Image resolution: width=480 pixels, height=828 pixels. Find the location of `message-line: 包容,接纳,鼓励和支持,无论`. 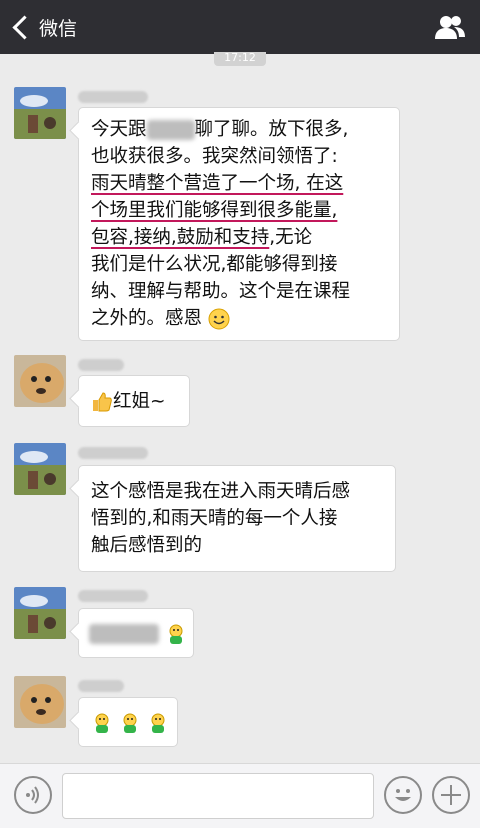

message-line: 包容,接纳,鼓励和支持,无论 is located at coordinates (239, 237).